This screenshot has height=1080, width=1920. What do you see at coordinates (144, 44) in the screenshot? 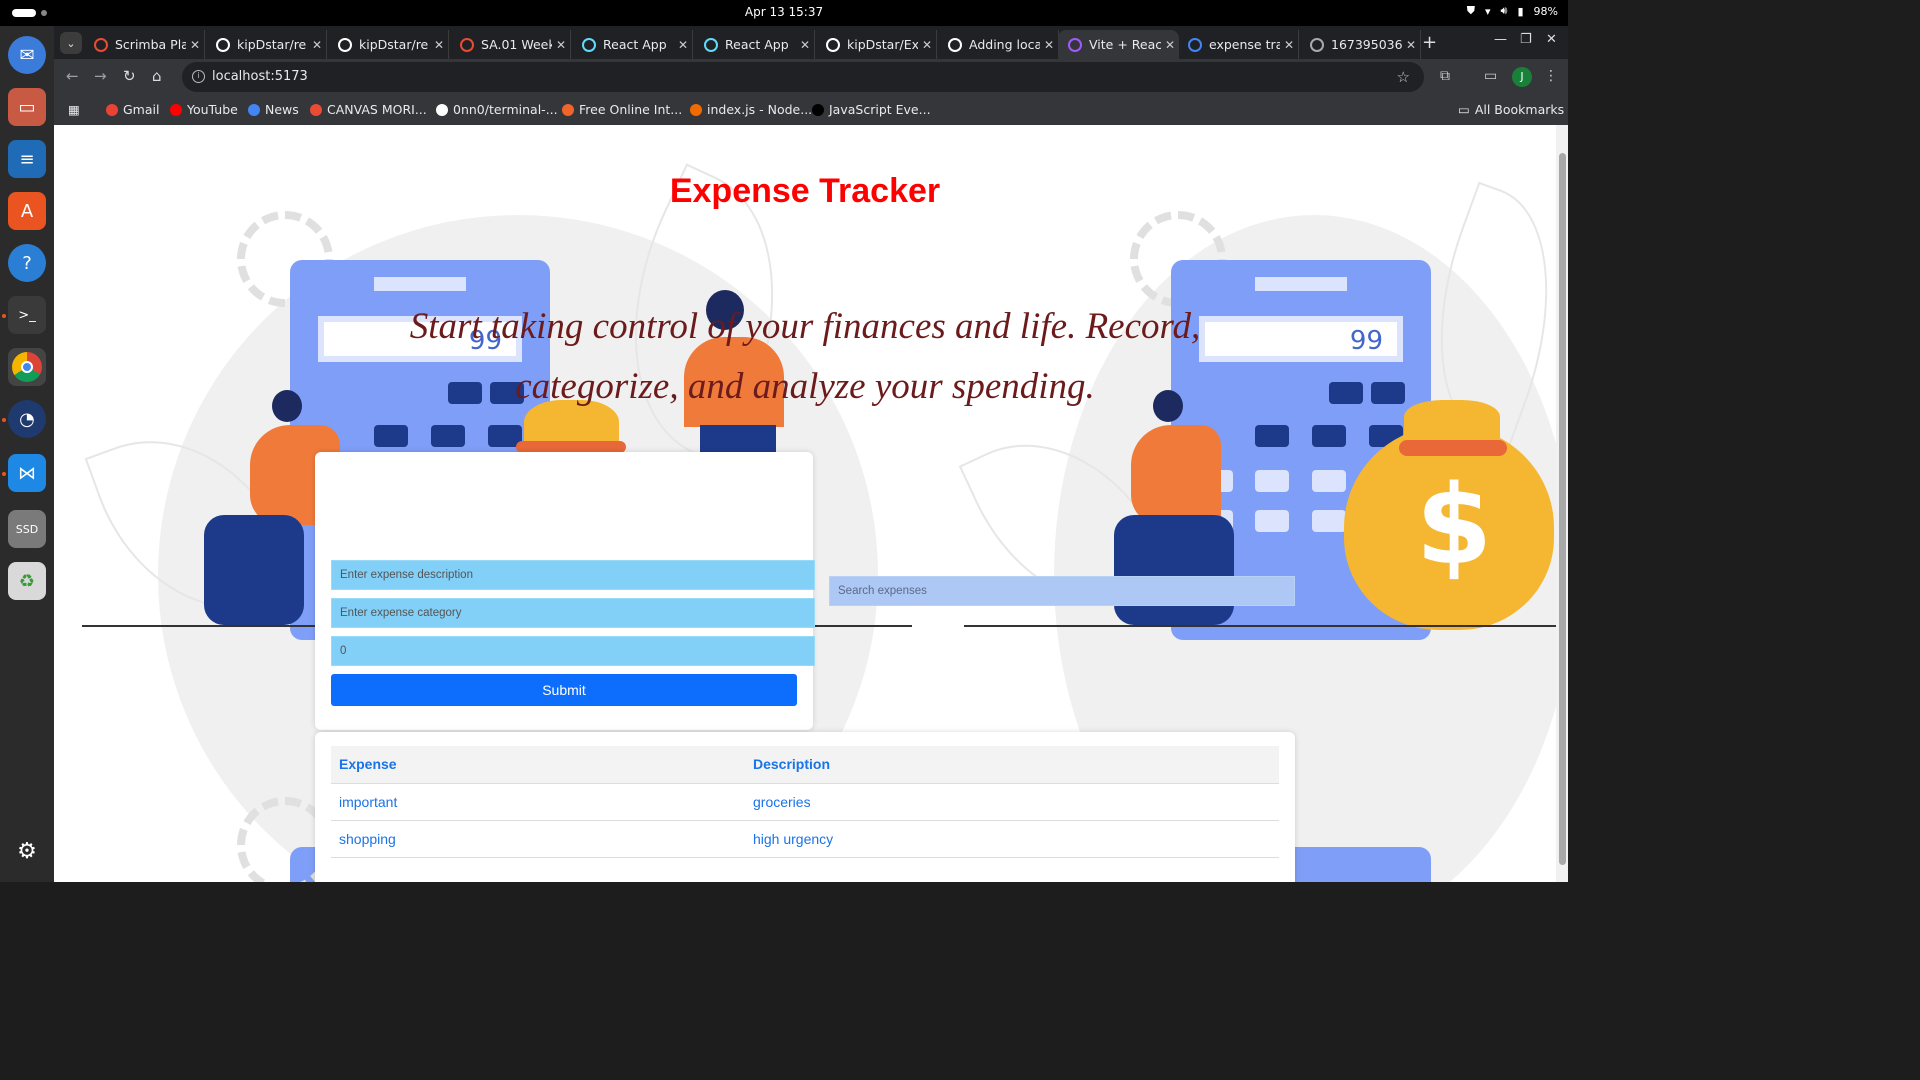
I see `browser-tab: Scrimba Pla ✕` at bounding box center [144, 44].